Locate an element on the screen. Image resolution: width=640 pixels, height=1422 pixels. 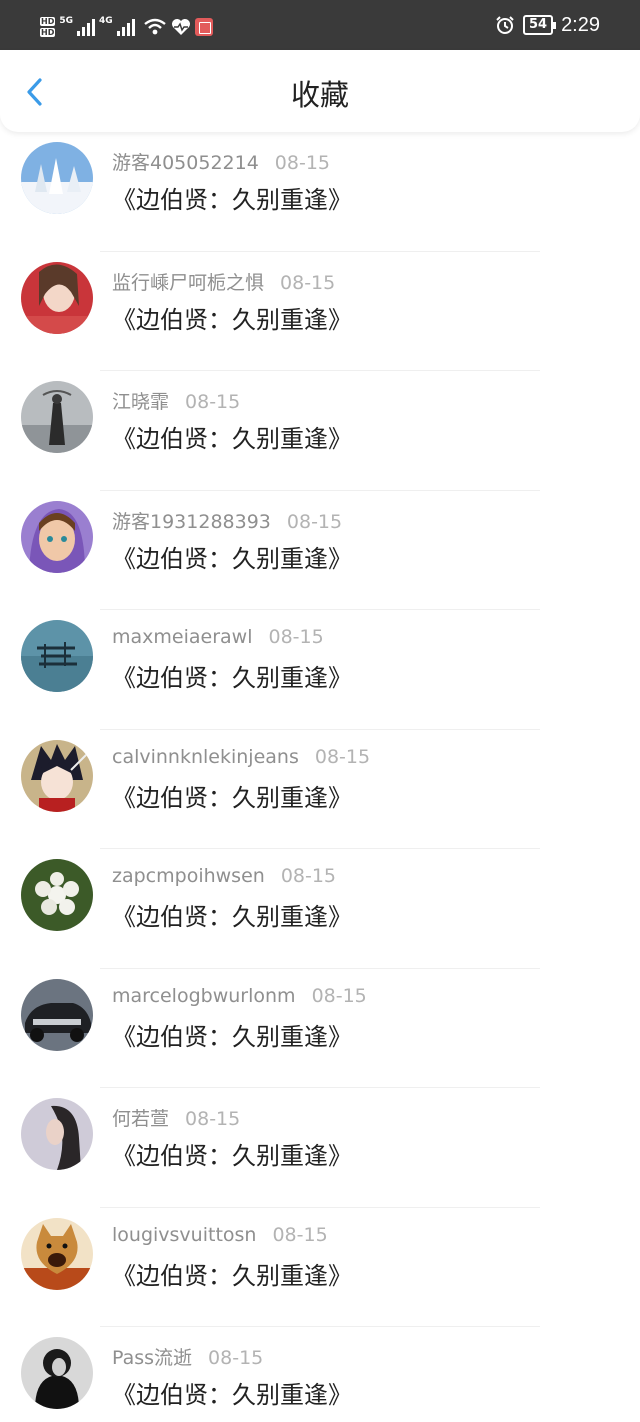
item-meta: 何若萱 08-15 is located at coordinates (176, 1117).